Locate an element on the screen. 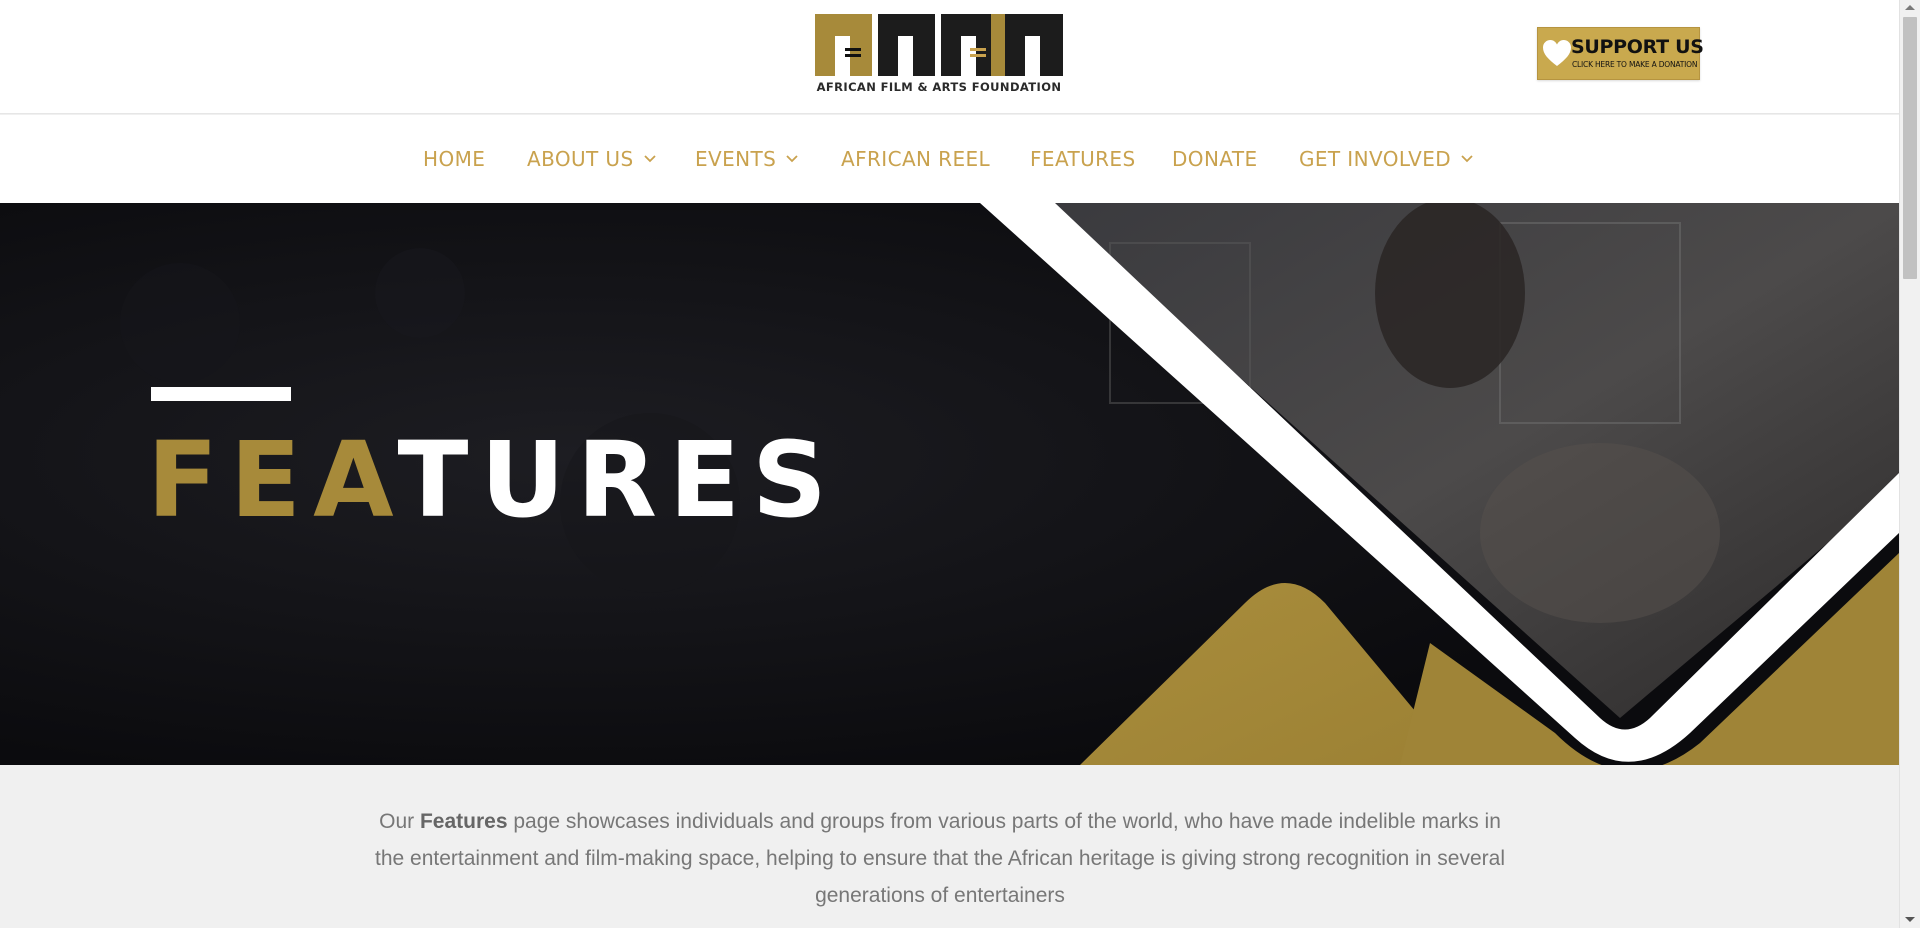  intro-bold: Features is located at coordinates (463, 821).